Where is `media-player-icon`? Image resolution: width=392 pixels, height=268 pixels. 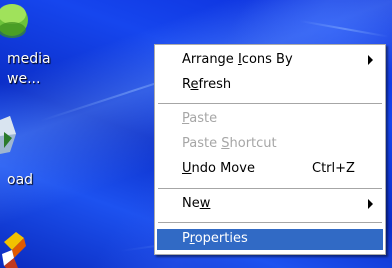 media-player-icon is located at coordinates (14, 21).